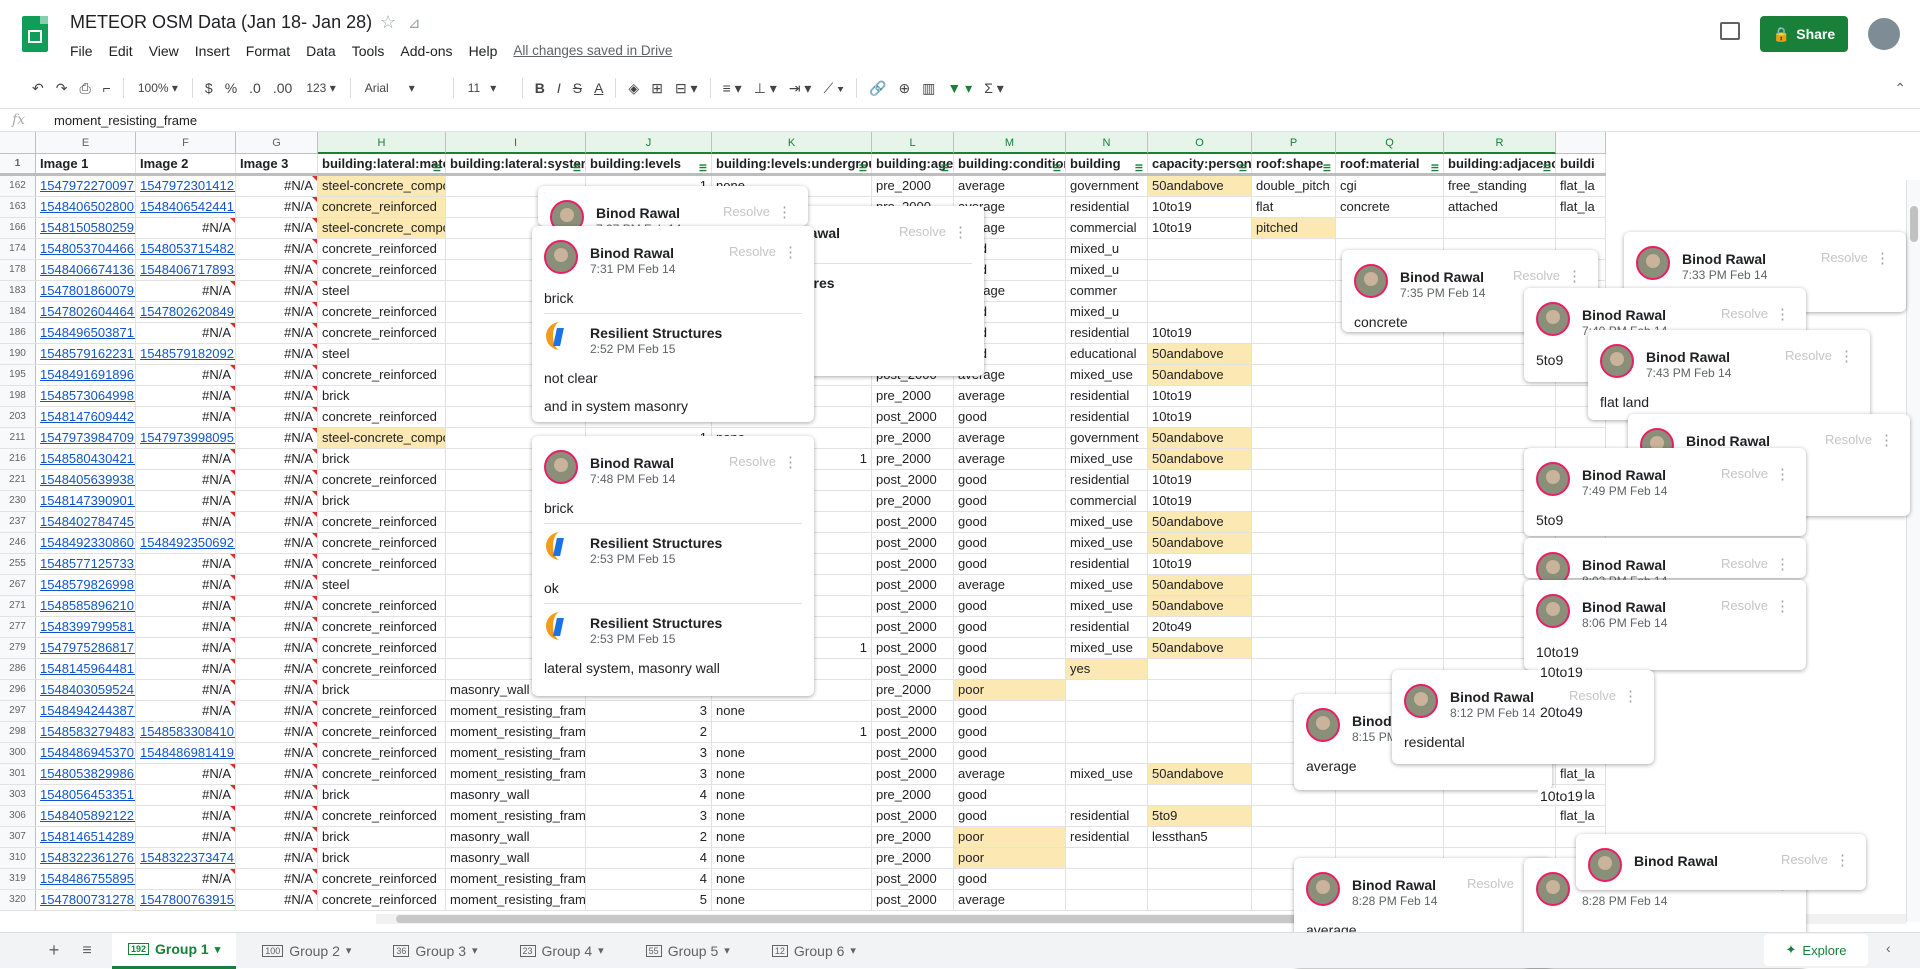  What do you see at coordinates (186, 900) in the screenshot?
I see `table-cell: 1547800763915.jpg` at bounding box center [186, 900].